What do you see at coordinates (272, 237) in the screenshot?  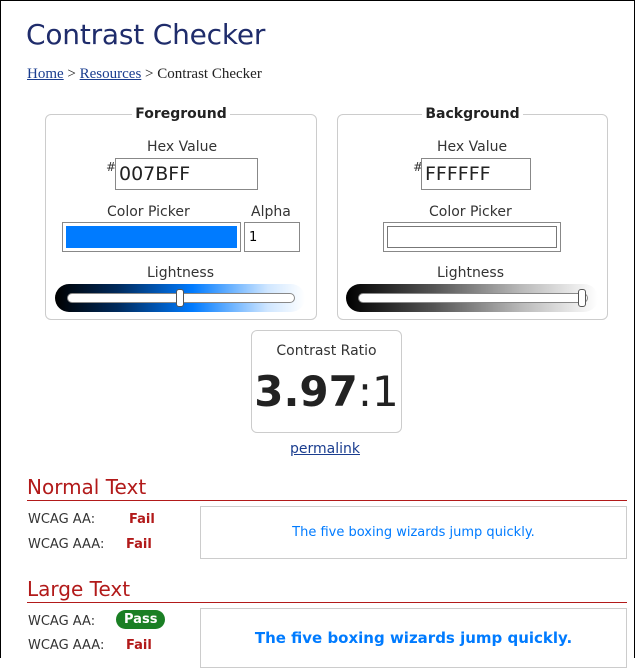 I see `foreground-alpha-input` at bounding box center [272, 237].